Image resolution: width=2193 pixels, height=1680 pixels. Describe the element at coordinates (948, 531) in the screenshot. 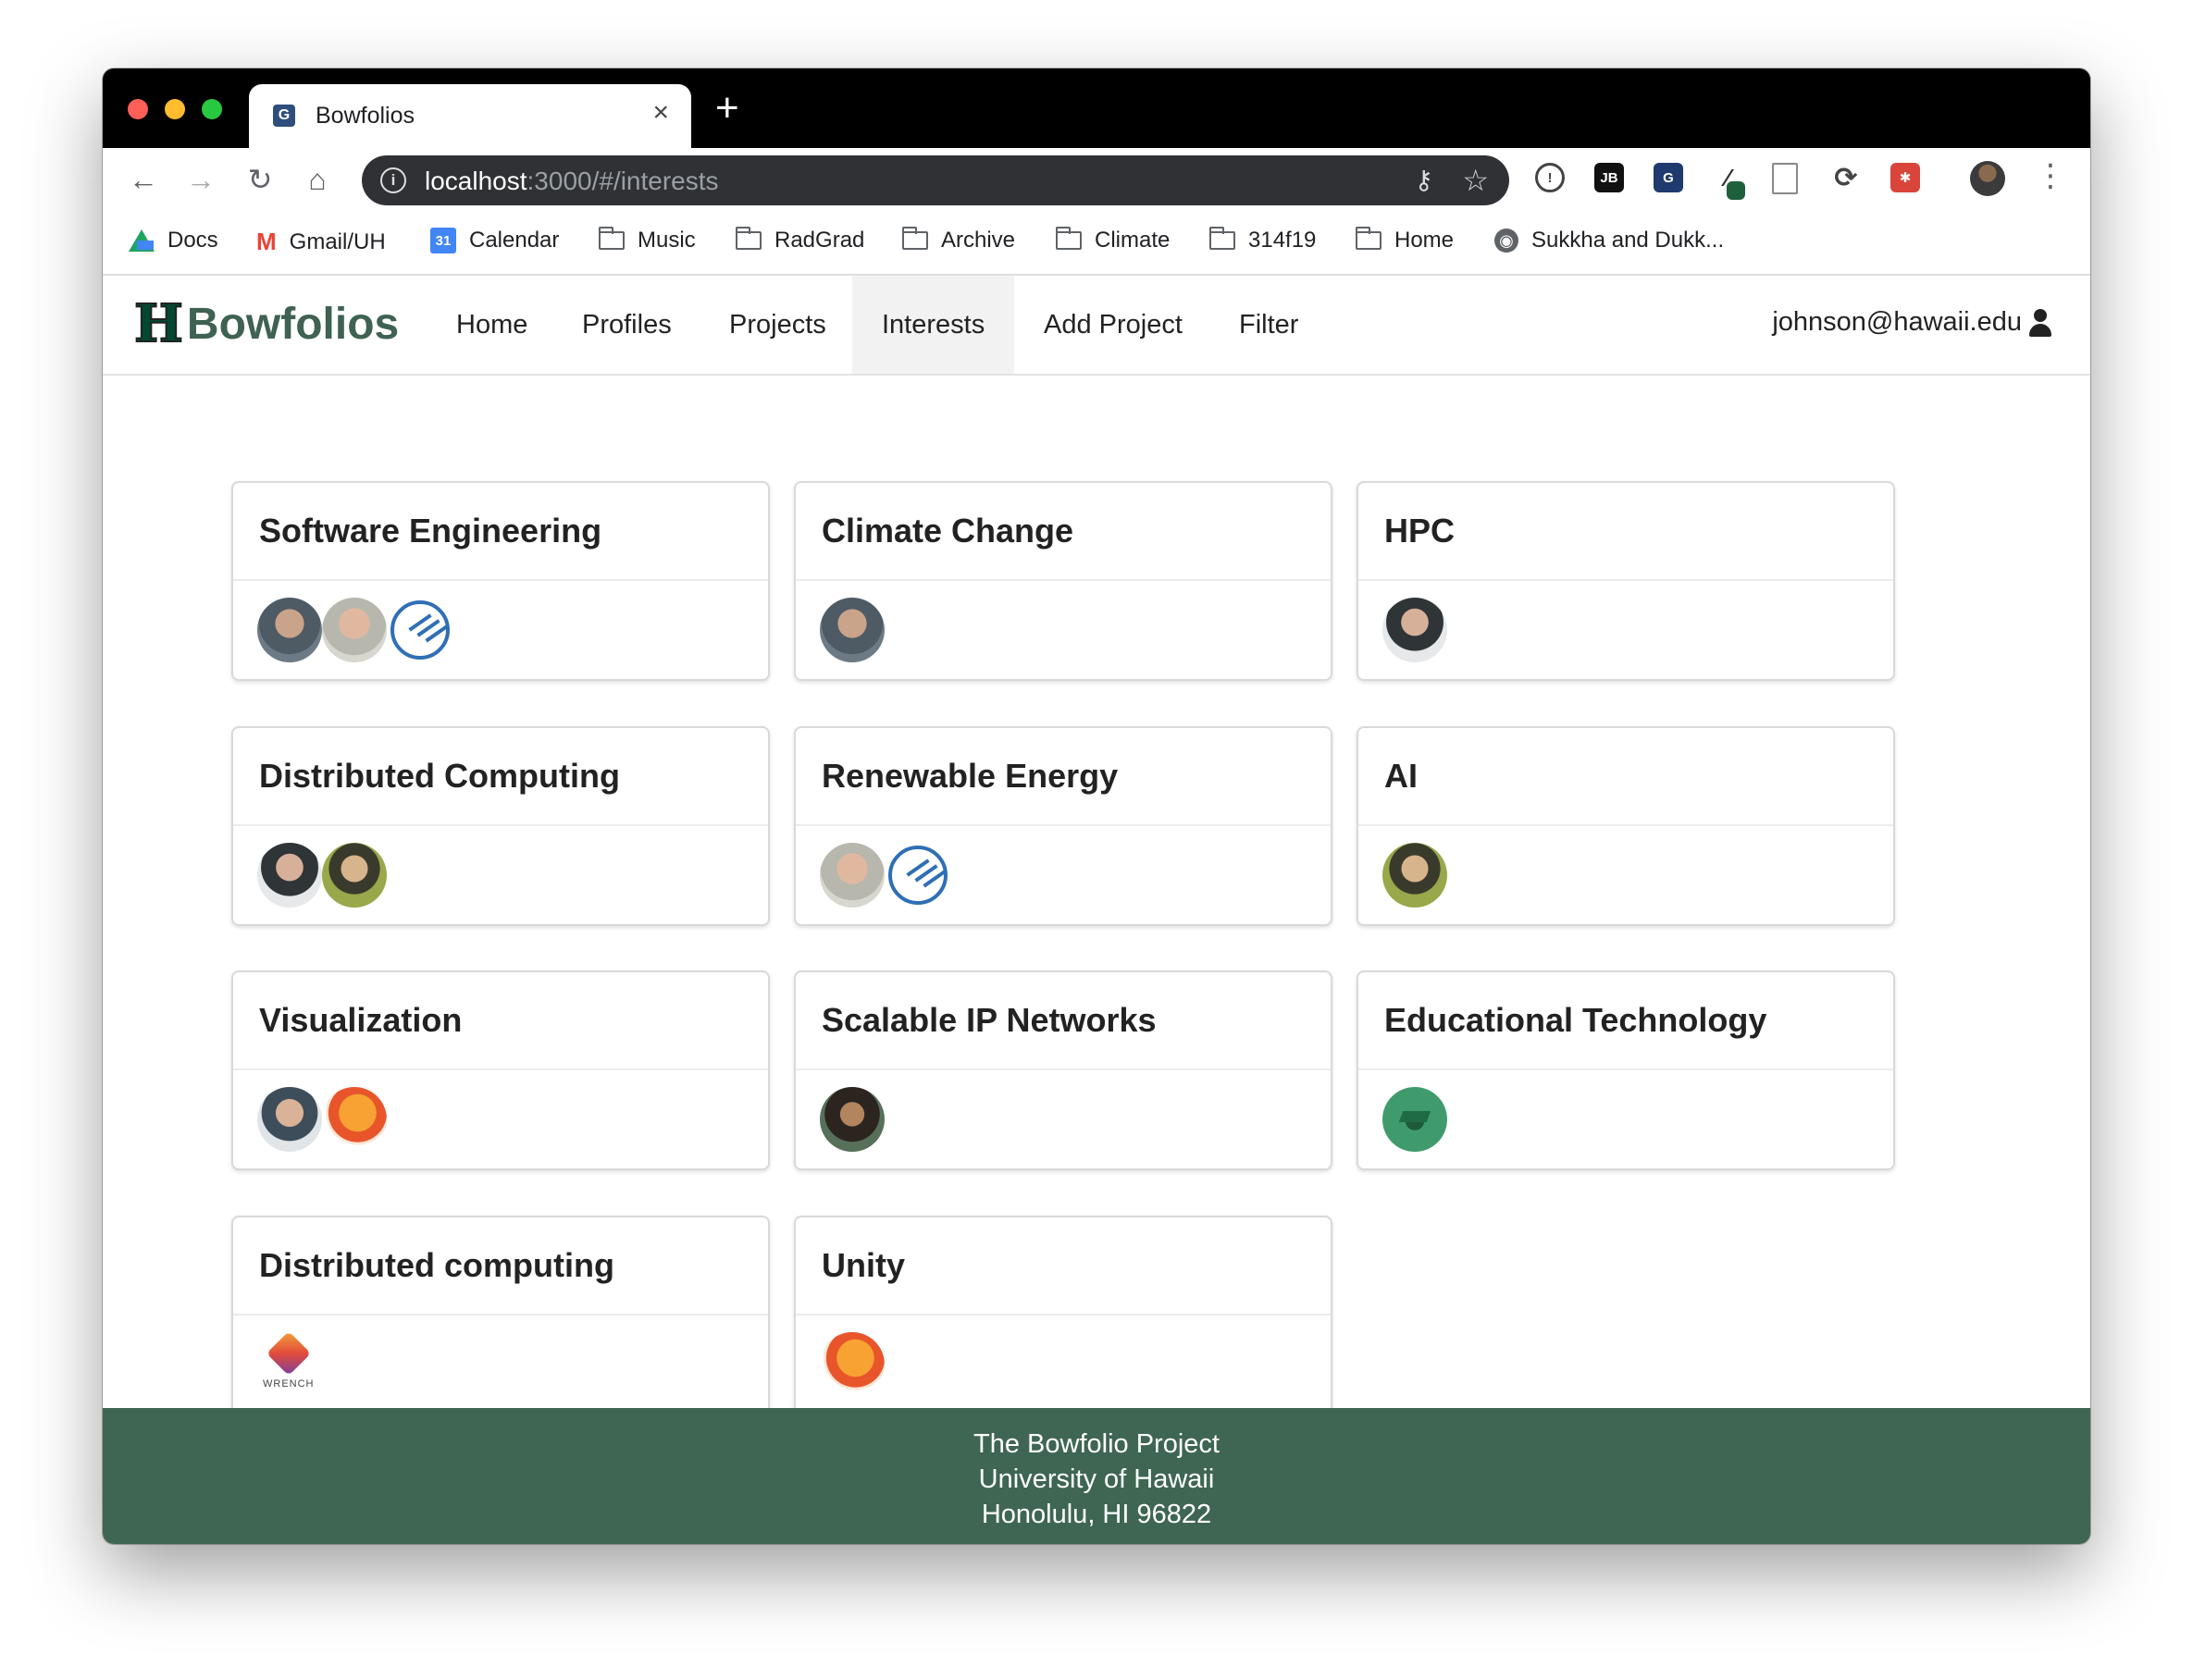

I see `interest-title: Climate Change` at that location.